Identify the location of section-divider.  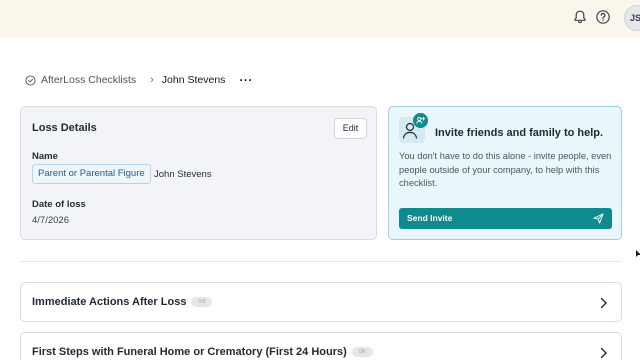
(321, 261).